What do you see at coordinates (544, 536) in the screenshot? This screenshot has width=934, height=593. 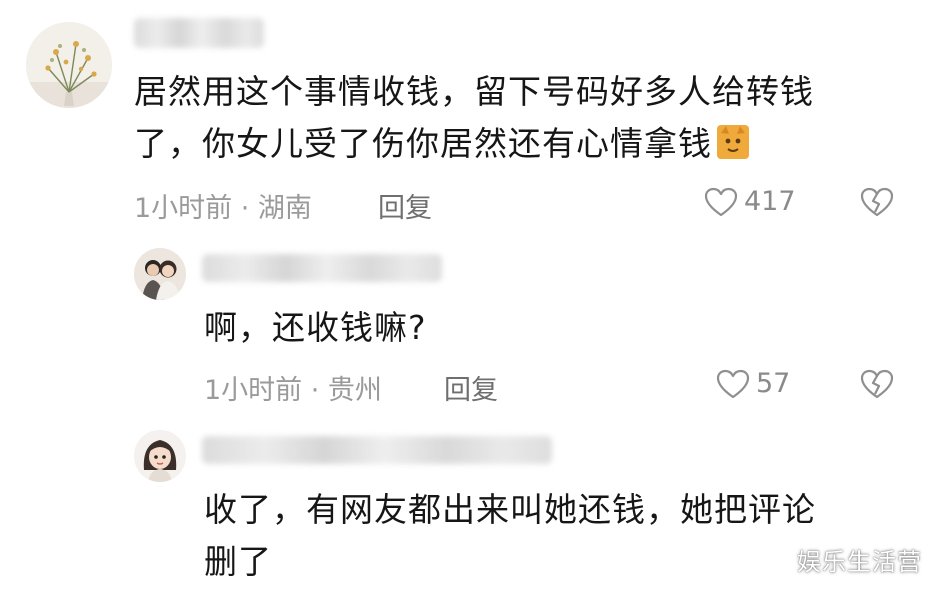 I see `comment-text: 收了，有网友都出来叫她还钱，她把评论 删了` at bounding box center [544, 536].